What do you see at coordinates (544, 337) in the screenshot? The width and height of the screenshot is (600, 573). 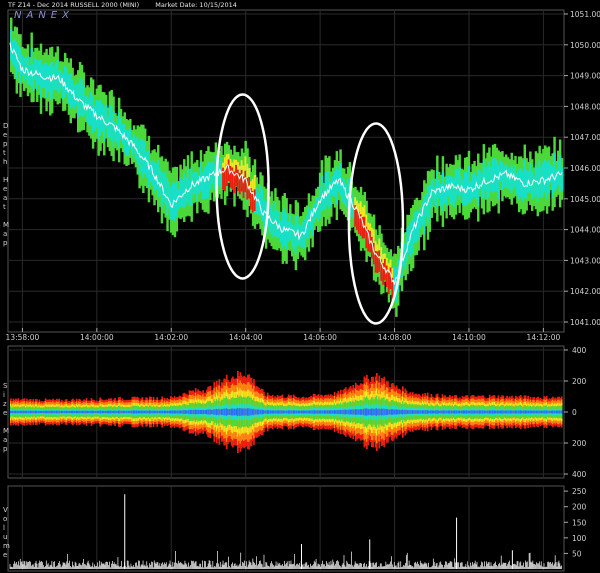 I see `depth-x-tick-label: 14:12:00` at bounding box center [544, 337].